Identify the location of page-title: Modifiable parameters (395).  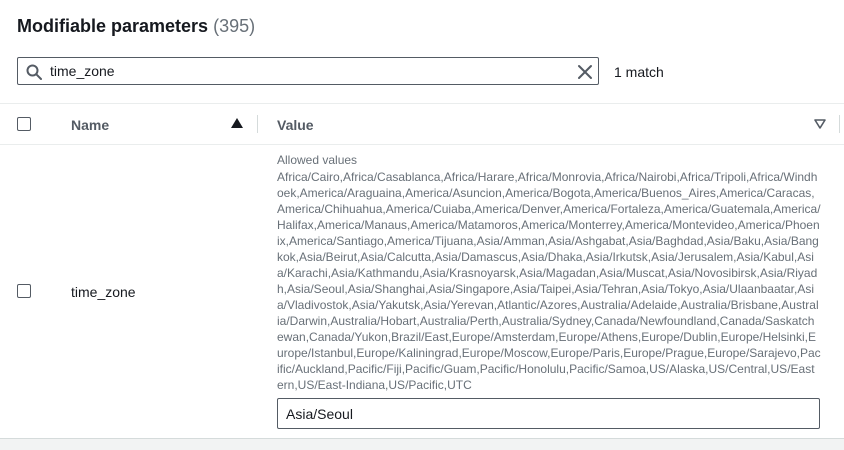
(136, 26).